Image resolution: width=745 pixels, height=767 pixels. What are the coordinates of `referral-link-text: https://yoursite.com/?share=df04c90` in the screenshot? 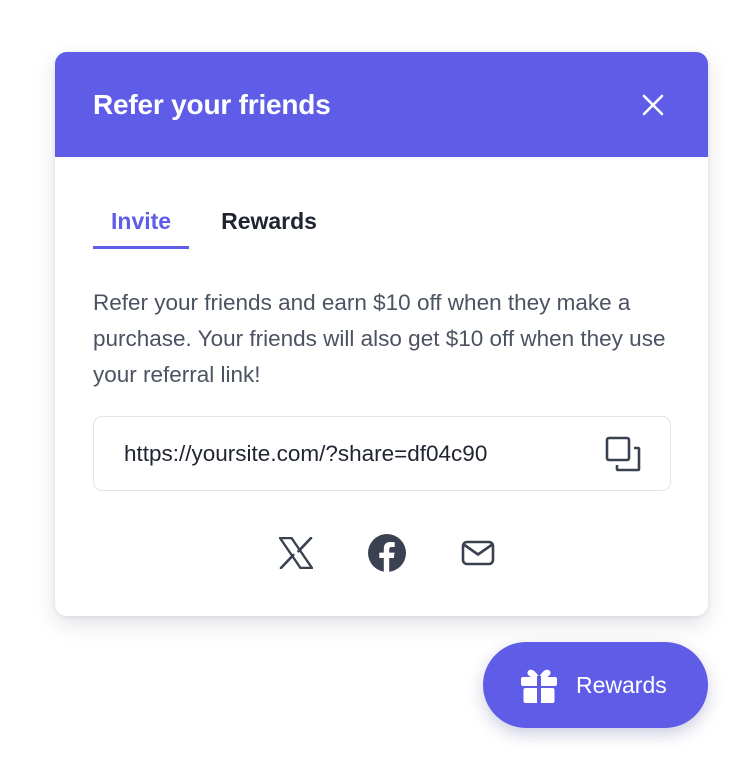 It's located at (305, 454).